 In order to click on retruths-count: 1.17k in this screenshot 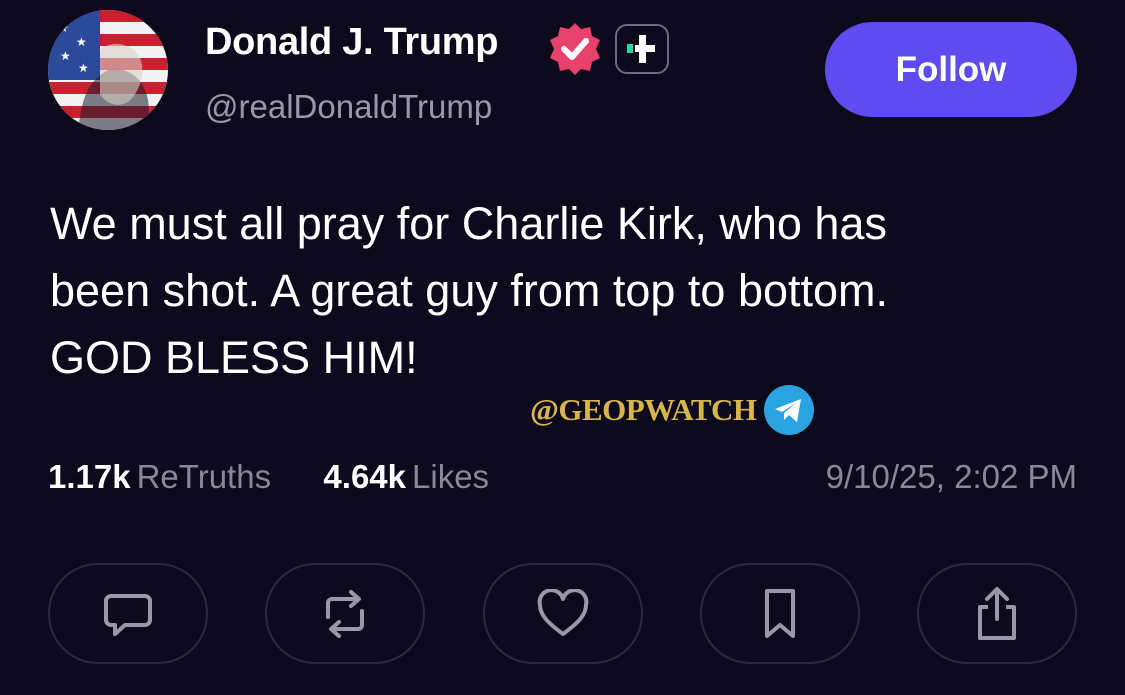, I will do `click(89, 476)`.